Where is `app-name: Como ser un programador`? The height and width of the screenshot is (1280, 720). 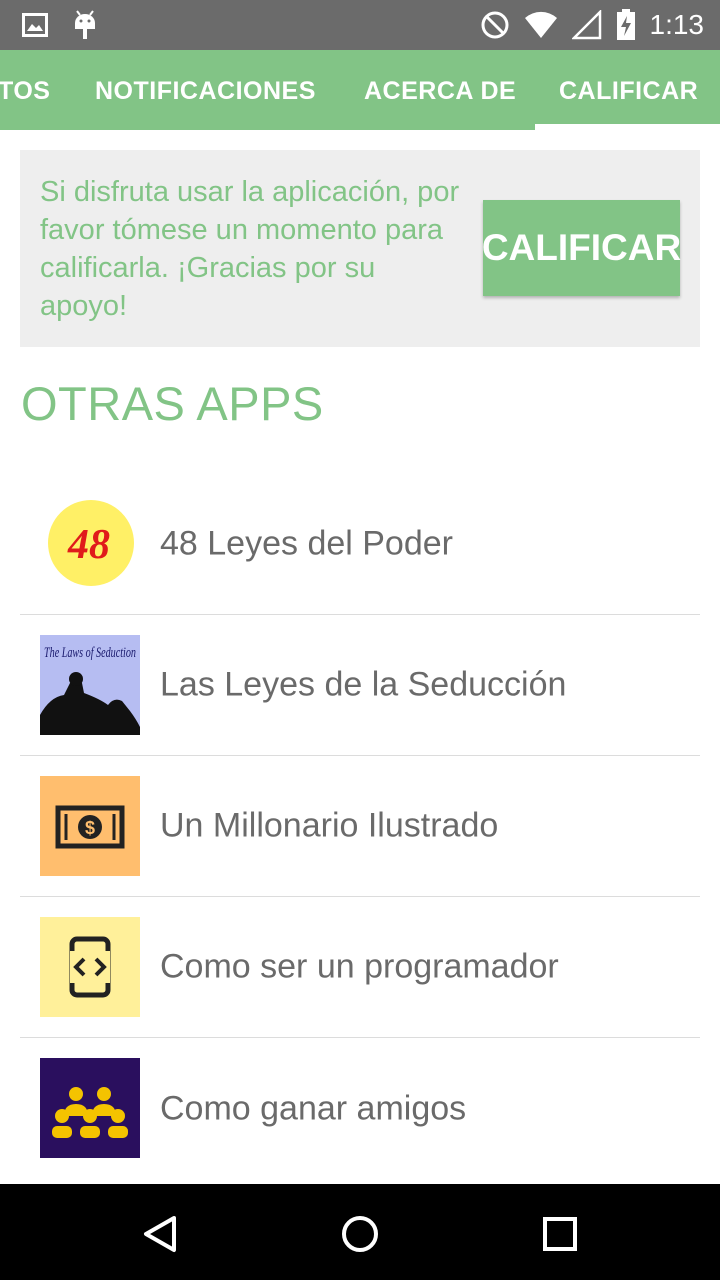
app-name: Como ser un programador is located at coordinates (359, 966).